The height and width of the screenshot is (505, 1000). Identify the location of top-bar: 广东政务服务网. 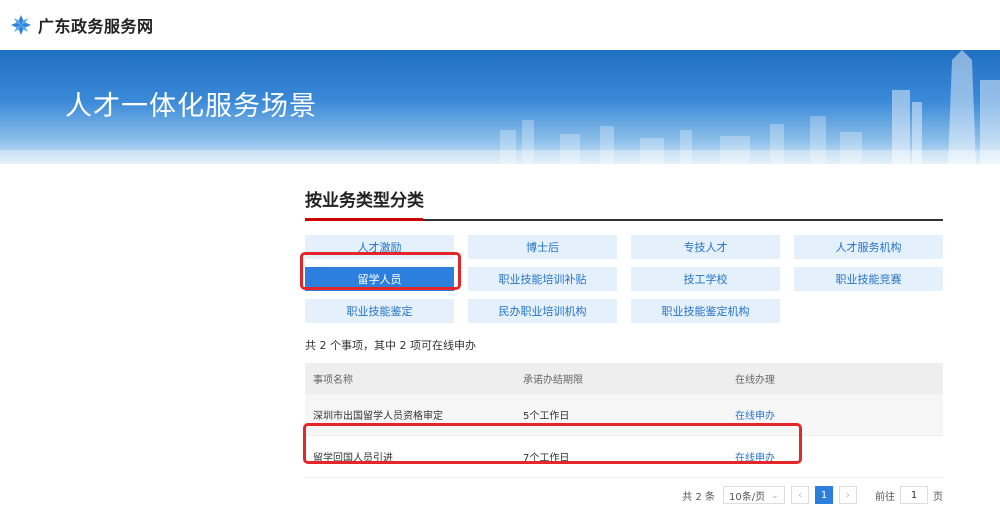
(500, 25).